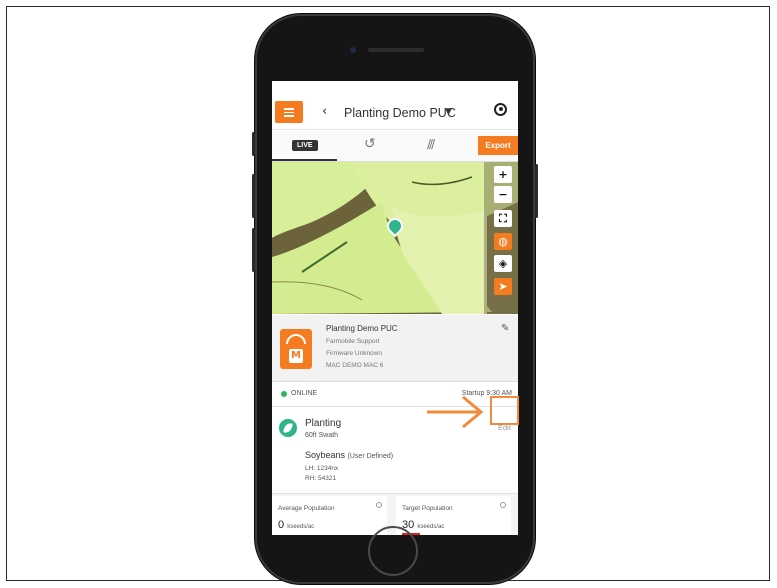 Image resolution: width=777 pixels, height=588 pixels. I want to click on fullscreen-button: ⛶, so click(503, 218).